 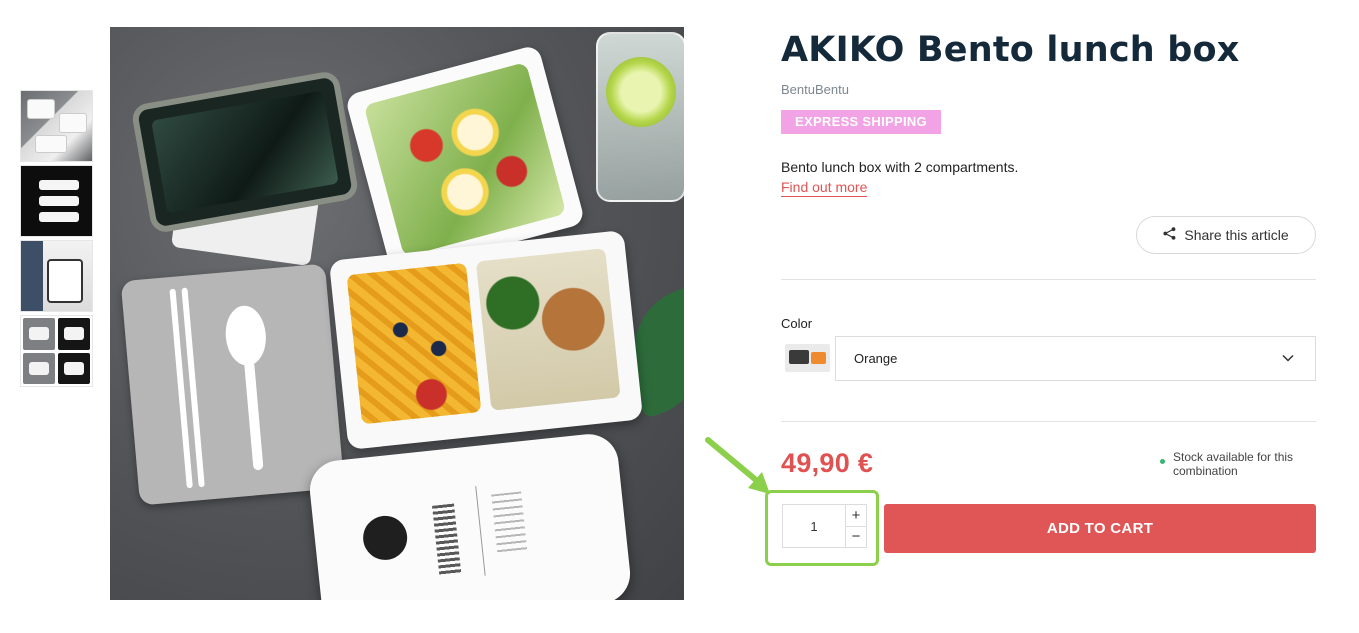 I want to click on thumbnail-gallery, so click(x=56, y=240).